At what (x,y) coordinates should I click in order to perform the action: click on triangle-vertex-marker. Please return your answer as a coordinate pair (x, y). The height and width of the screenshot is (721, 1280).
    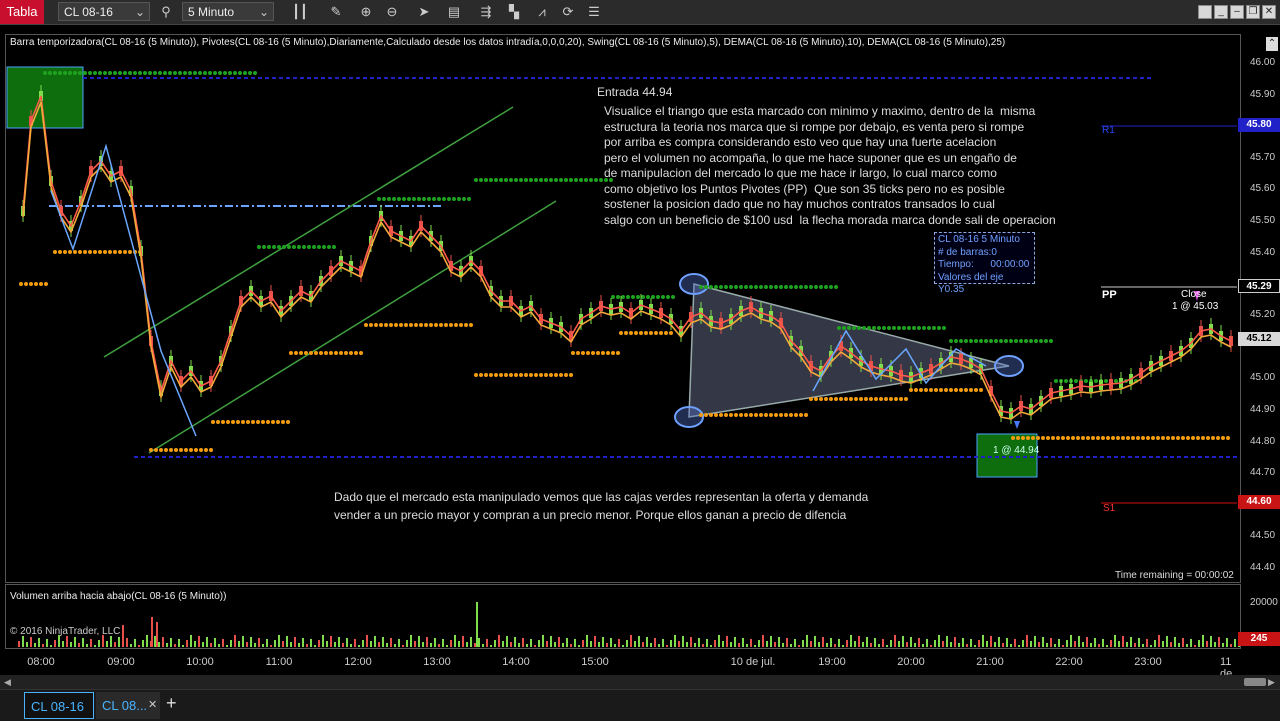
    Looking at the image, I should click on (689, 417).